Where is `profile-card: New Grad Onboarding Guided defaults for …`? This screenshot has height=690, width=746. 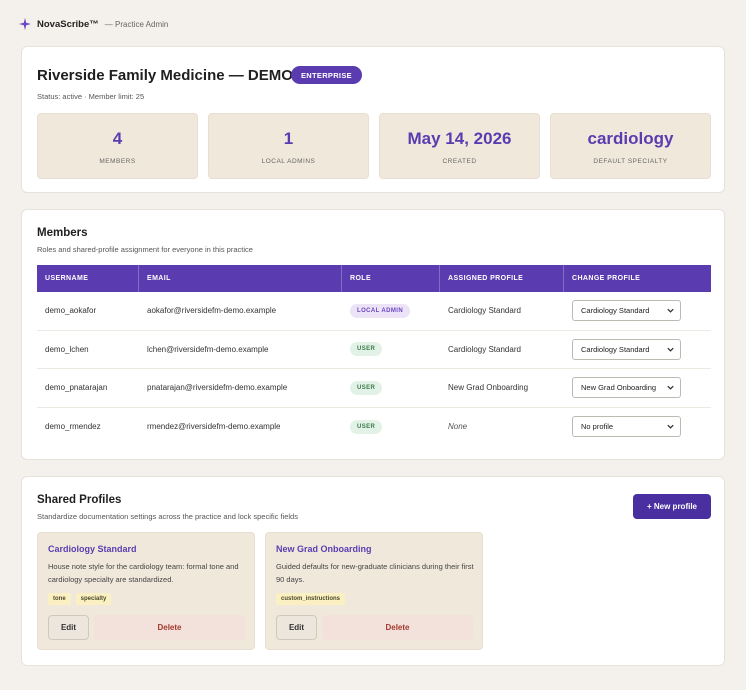
profile-card: New Grad Onboarding Guided defaults for … is located at coordinates (374, 591).